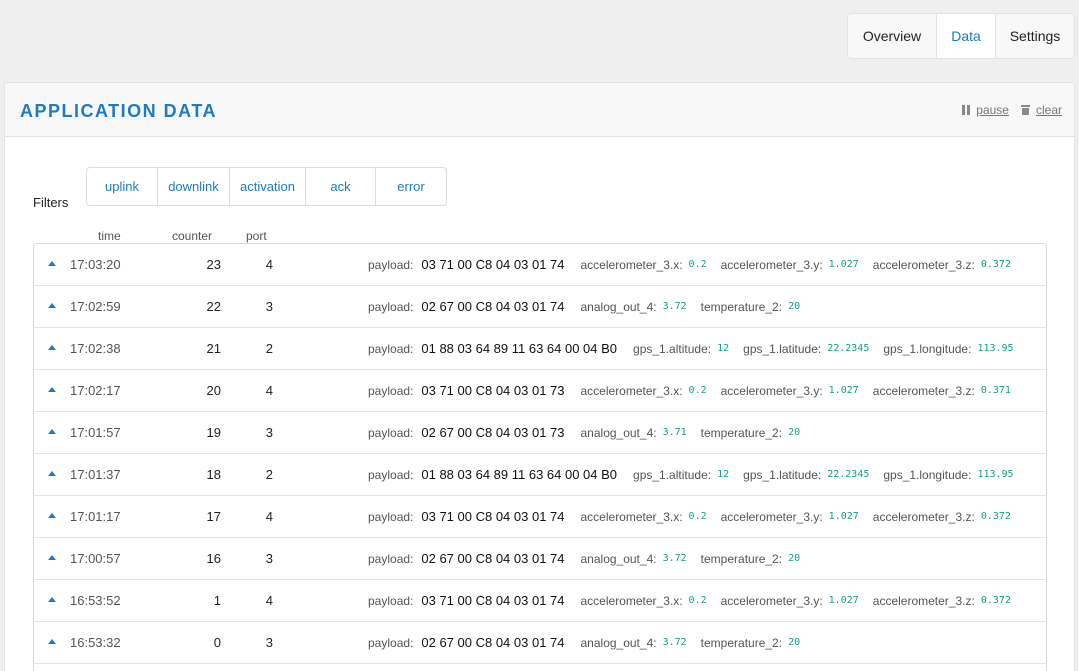  Describe the element at coordinates (966, 36) in the screenshot. I see `tab-data: Data` at that location.